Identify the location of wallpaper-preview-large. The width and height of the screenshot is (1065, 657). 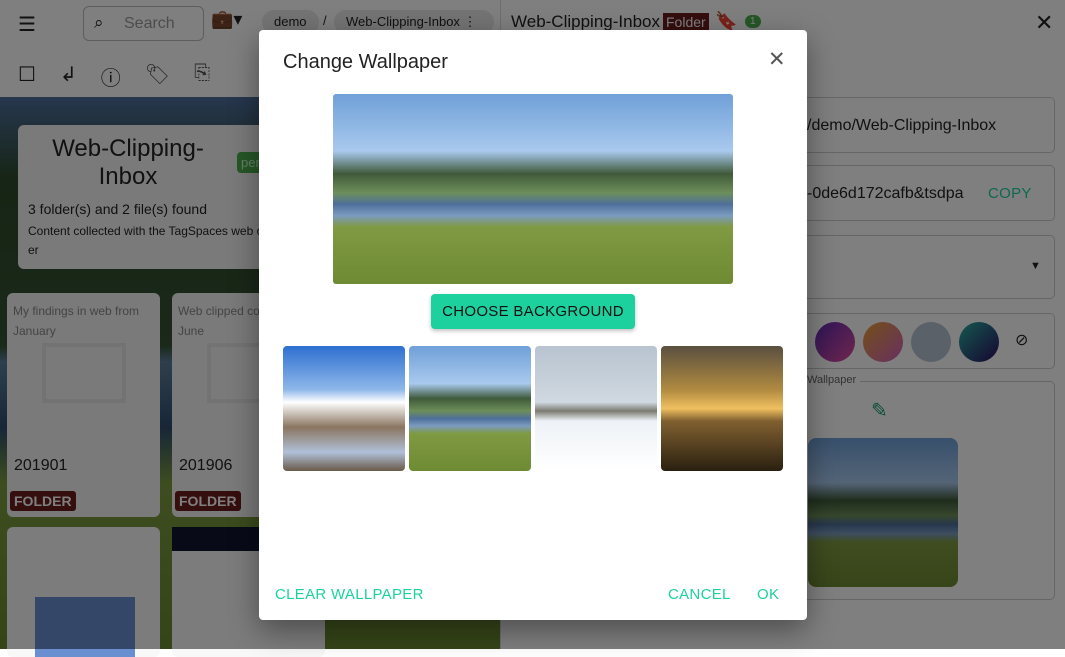
(533, 189).